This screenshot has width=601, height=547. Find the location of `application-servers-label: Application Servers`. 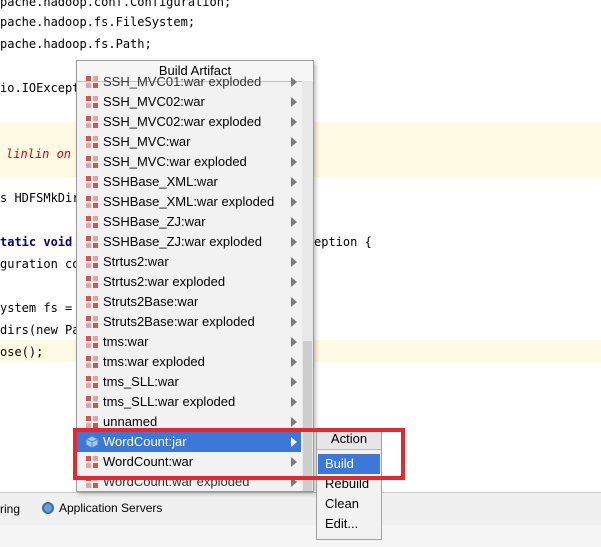

application-servers-label: Application Servers is located at coordinates (111, 508).